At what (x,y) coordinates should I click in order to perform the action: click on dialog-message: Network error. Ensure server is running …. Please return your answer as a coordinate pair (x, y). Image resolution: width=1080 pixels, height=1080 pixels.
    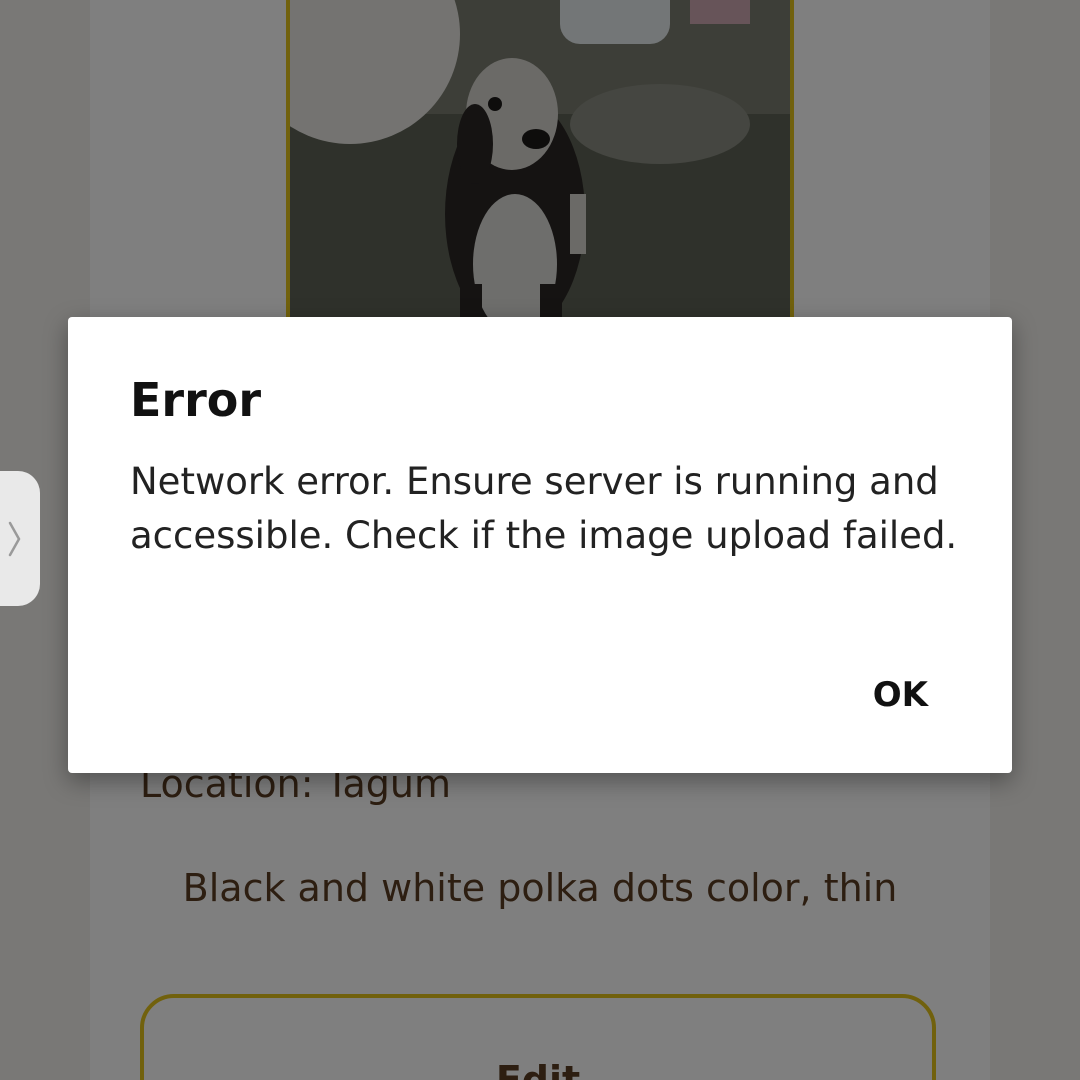
    Looking at the image, I should click on (544, 508).